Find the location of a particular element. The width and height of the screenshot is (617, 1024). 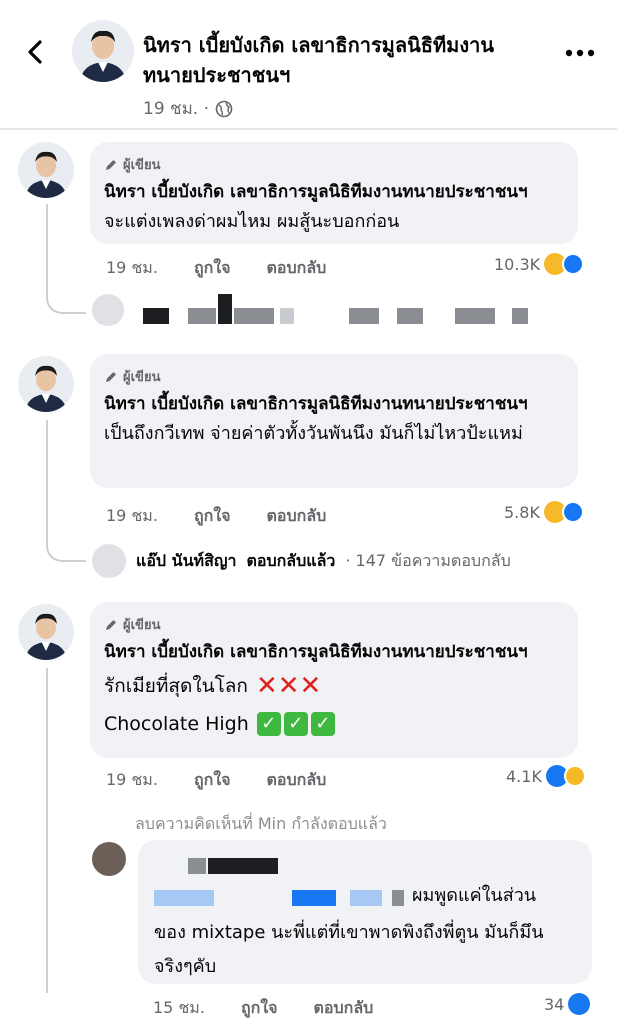

replier-avatar is located at coordinates (109, 561).